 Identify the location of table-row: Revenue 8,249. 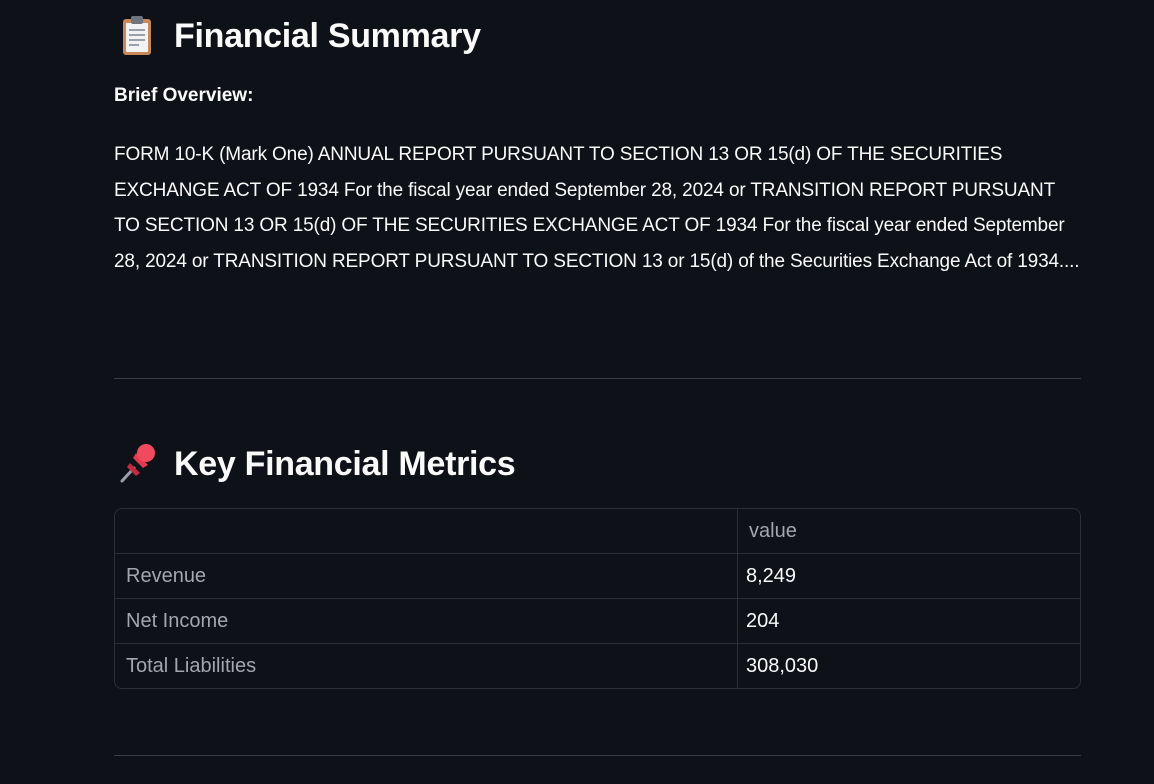
(597, 576).